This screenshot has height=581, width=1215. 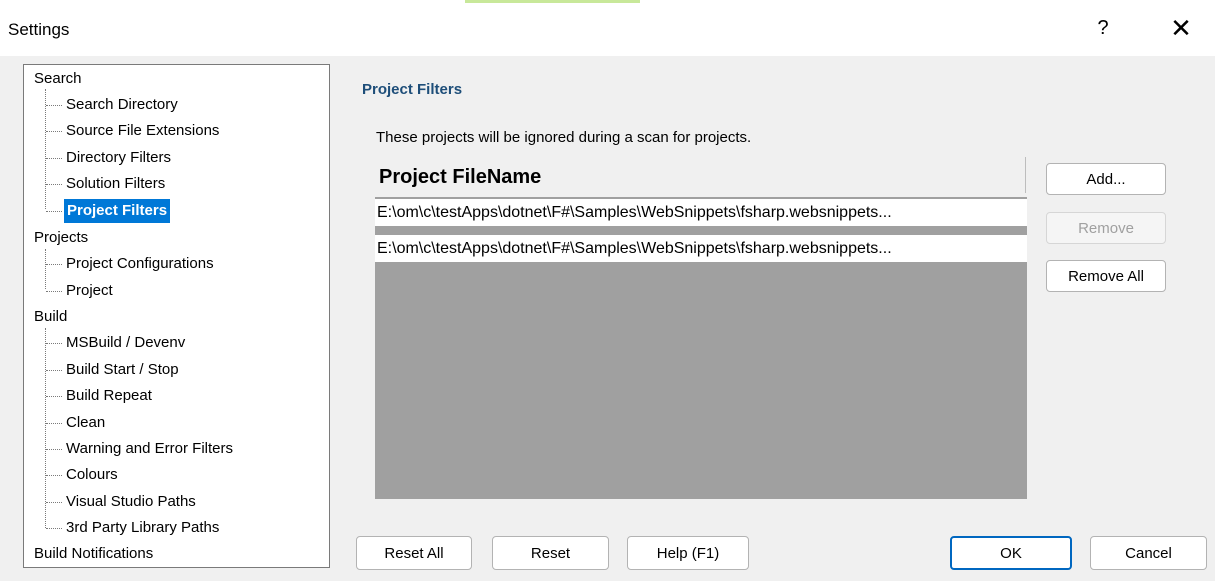 What do you see at coordinates (132, 131) in the screenshot?
I see `tree-item-source-file-extensions: Source File Extensions` at bounding box center [132, 131].